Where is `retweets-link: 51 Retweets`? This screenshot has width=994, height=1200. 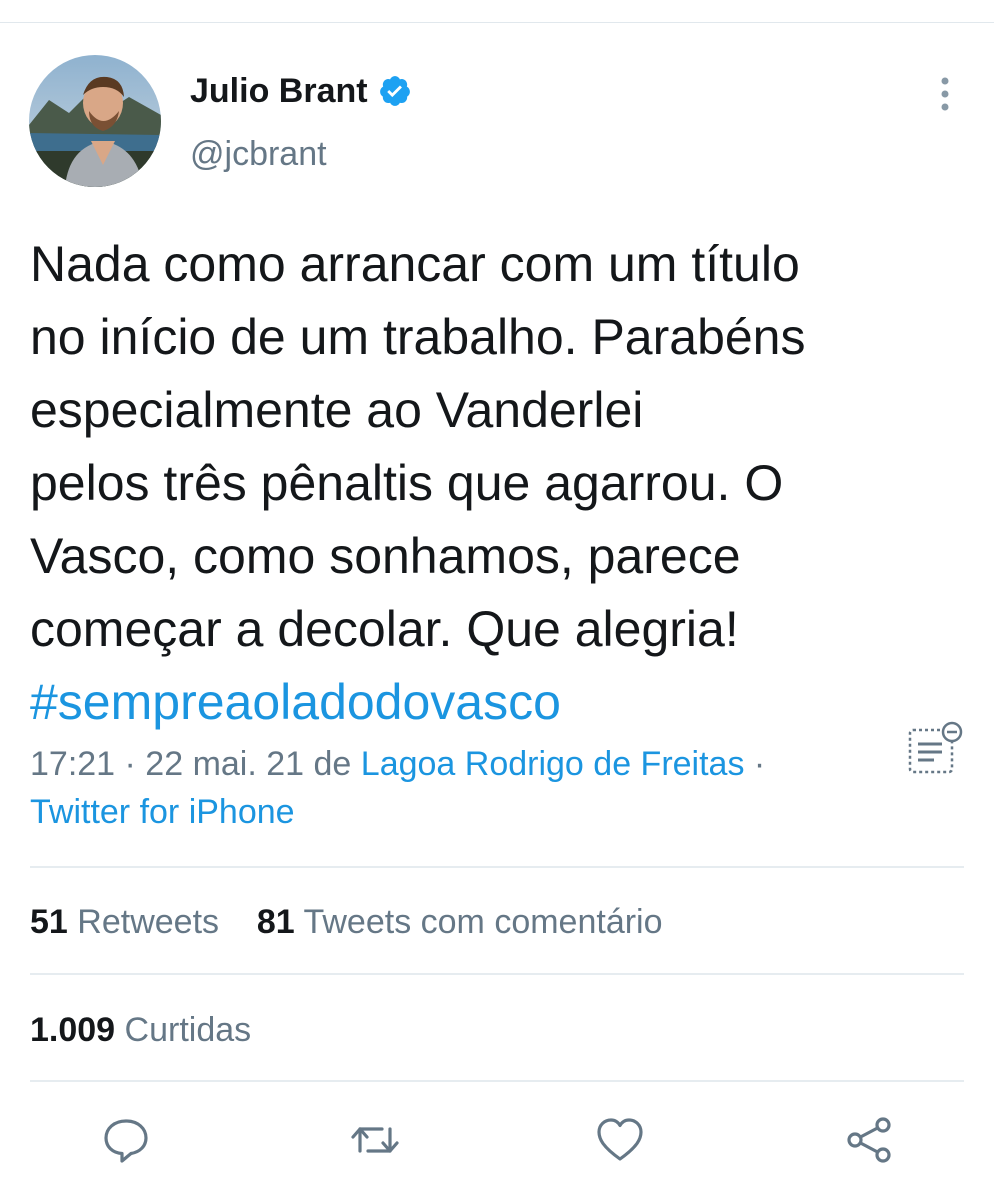
retweets-link: 51 Retweets is located at coordinates (124, 922).